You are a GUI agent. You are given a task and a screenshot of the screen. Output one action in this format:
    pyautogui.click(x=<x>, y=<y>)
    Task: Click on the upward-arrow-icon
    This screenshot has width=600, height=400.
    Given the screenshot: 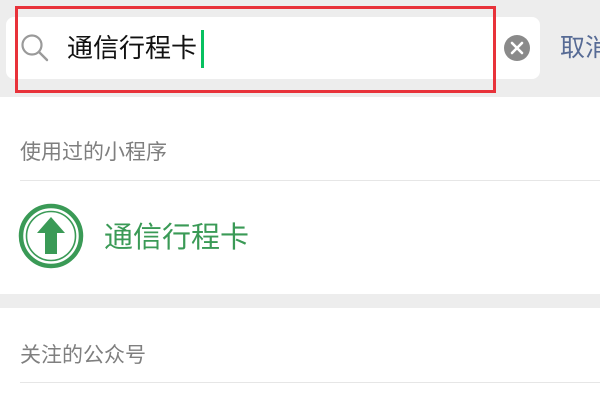 What is the action you would take?
    pyautogui.click(x=51, y=236)
    